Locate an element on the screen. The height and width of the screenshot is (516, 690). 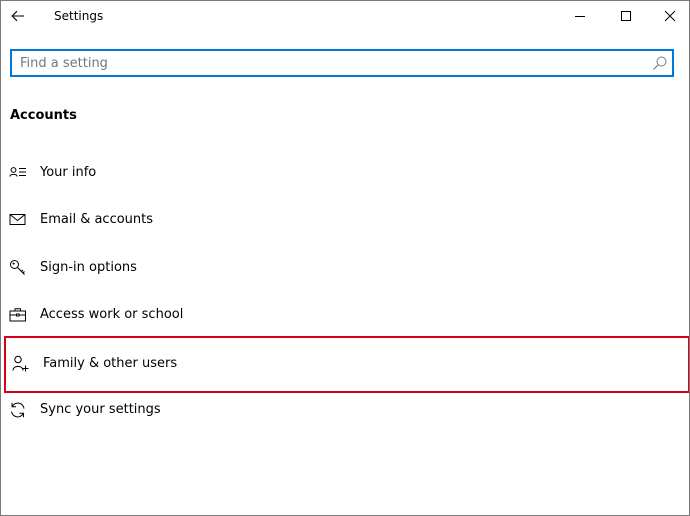
close-icon is located at coordinates (670, 16).